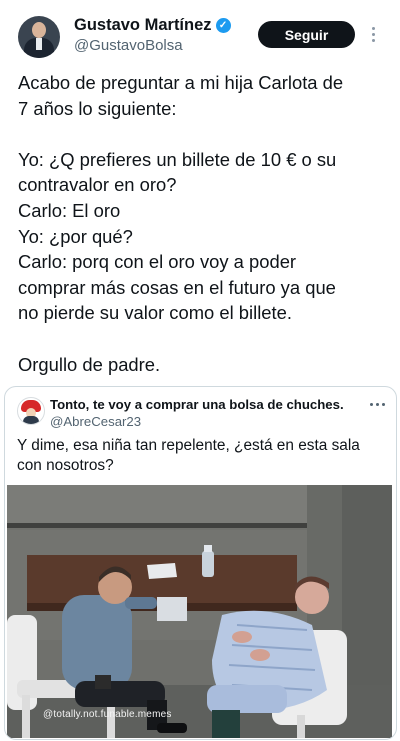 The width and height of the screenshot is (400, 741). I want to click on author-handle: @GustavoBolsa, so click(128, 45).